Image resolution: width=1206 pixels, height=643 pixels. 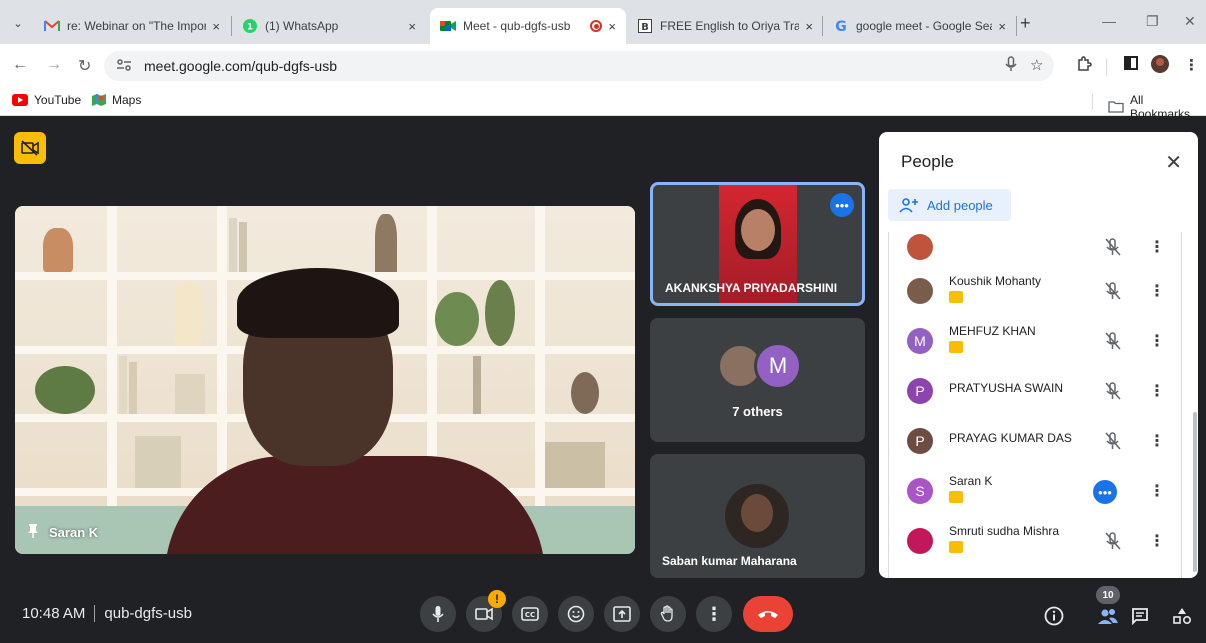 I want to click on site-info-icon, so click(x=125, y=66).